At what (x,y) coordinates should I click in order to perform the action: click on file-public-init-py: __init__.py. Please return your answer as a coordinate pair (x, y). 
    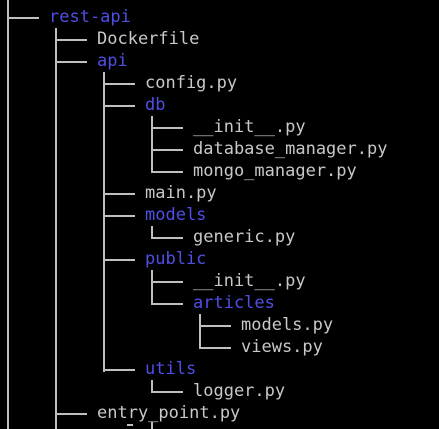
    Looking at the image, I should click on (249, 281).